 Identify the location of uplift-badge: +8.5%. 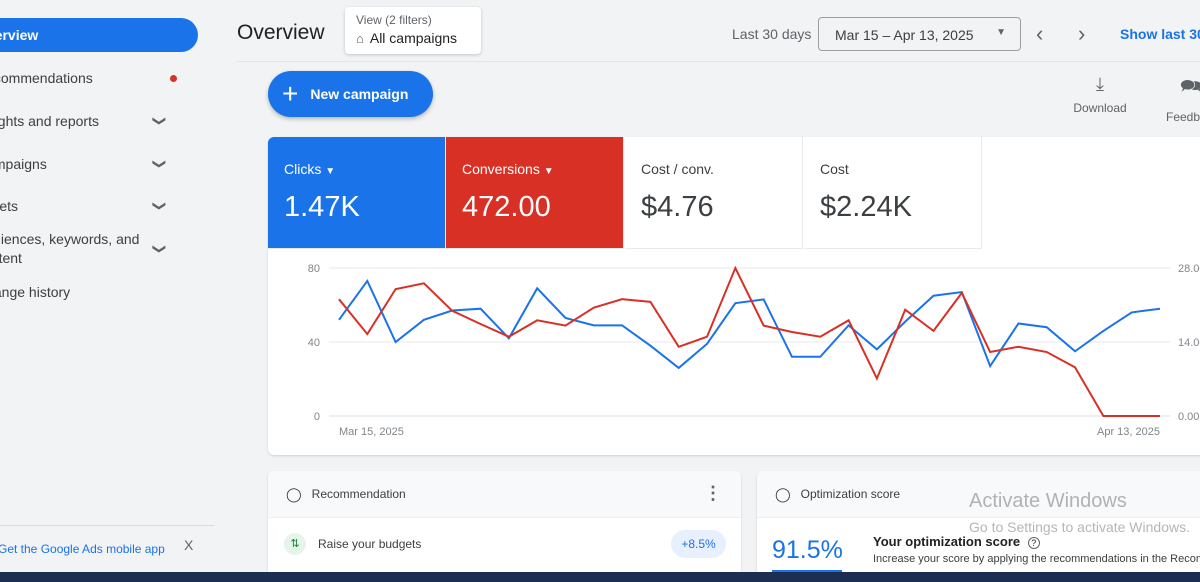
(698, 544).